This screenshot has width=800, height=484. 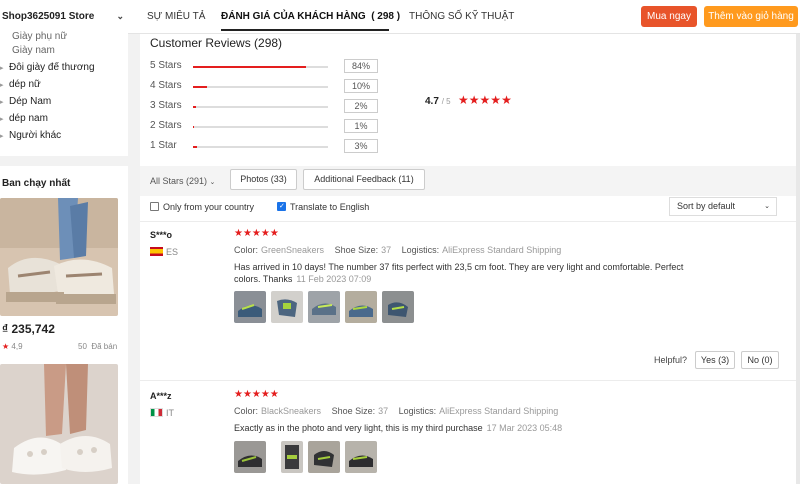 I want to click on photos-filter-button: Photos (33), so click(x=263, y=179).